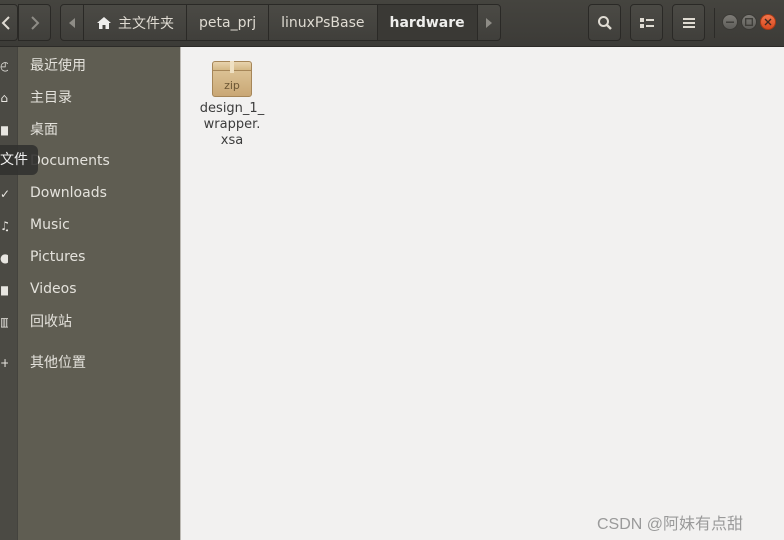 The width and height of the screenshot is (784, 540). I want to click on sidebar-item-videos: Videos, so click(100, 289).